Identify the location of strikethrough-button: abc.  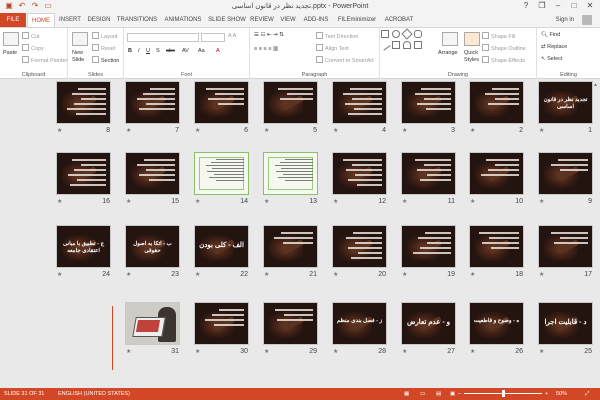
(170, 51).